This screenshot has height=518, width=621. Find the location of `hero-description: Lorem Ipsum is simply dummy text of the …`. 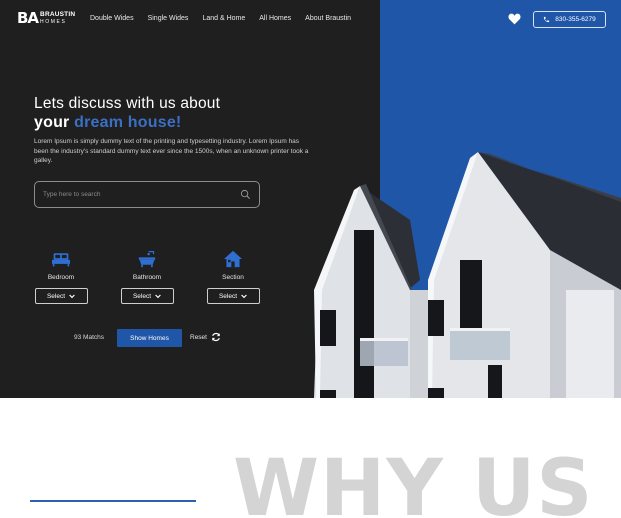

hero-description: Lorem Ipsum is simply dummy text of the … is located at coordinates (171, 151).